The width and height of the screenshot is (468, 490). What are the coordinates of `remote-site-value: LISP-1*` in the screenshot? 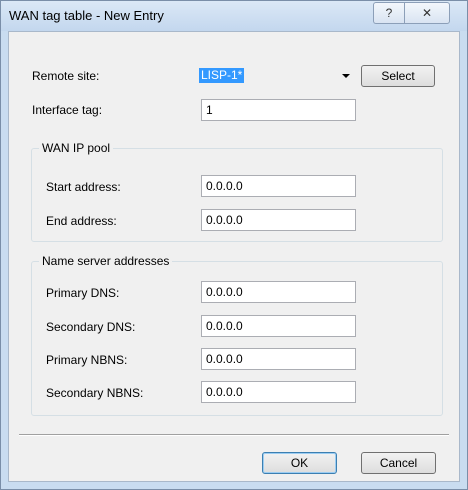 It's located at (222, 75).